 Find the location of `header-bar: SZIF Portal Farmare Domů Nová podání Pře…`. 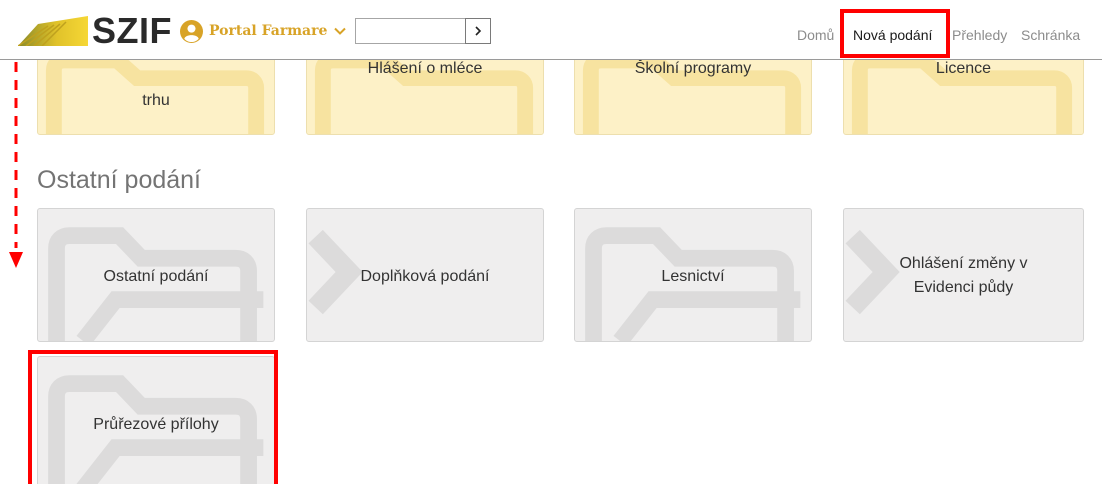

header-bar: SZIF Portal Farmare Domů Nová podání Pře… is located at coordinates (551, 30).